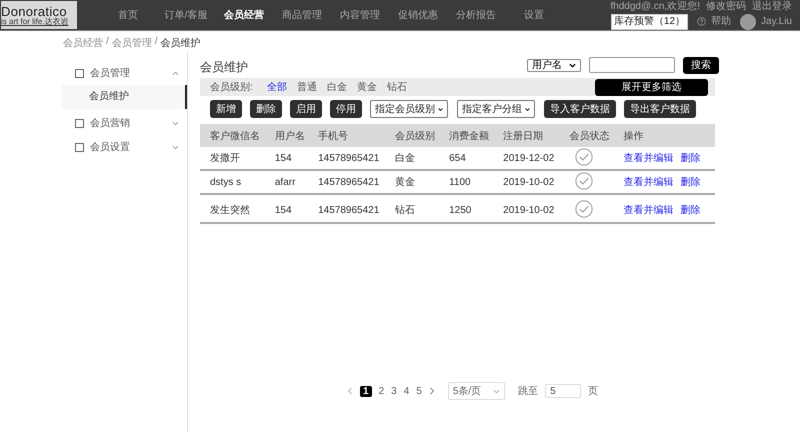 The height and width of the screenshot is (432, 800). What do you see at coordinates (232, 158) in the screenshot?
I see `table-cell: 发撒开` at bounding box center [232, 158].